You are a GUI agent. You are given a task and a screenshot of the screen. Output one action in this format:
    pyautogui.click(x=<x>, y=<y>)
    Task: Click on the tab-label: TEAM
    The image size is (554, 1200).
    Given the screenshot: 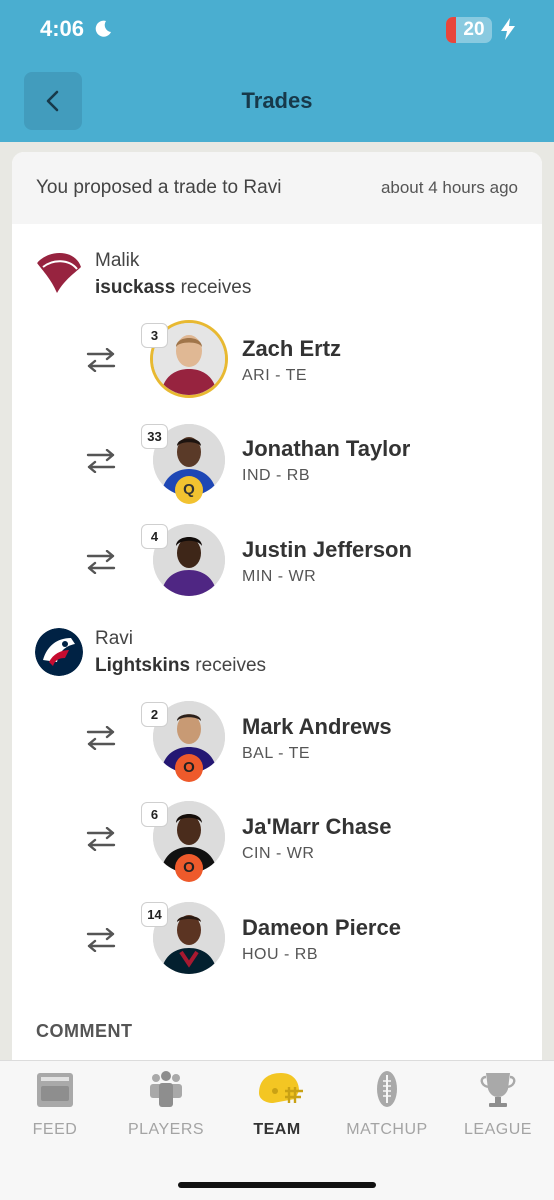 What is the action you would take?
    pyautogui.click(x=277, y=1129)
    